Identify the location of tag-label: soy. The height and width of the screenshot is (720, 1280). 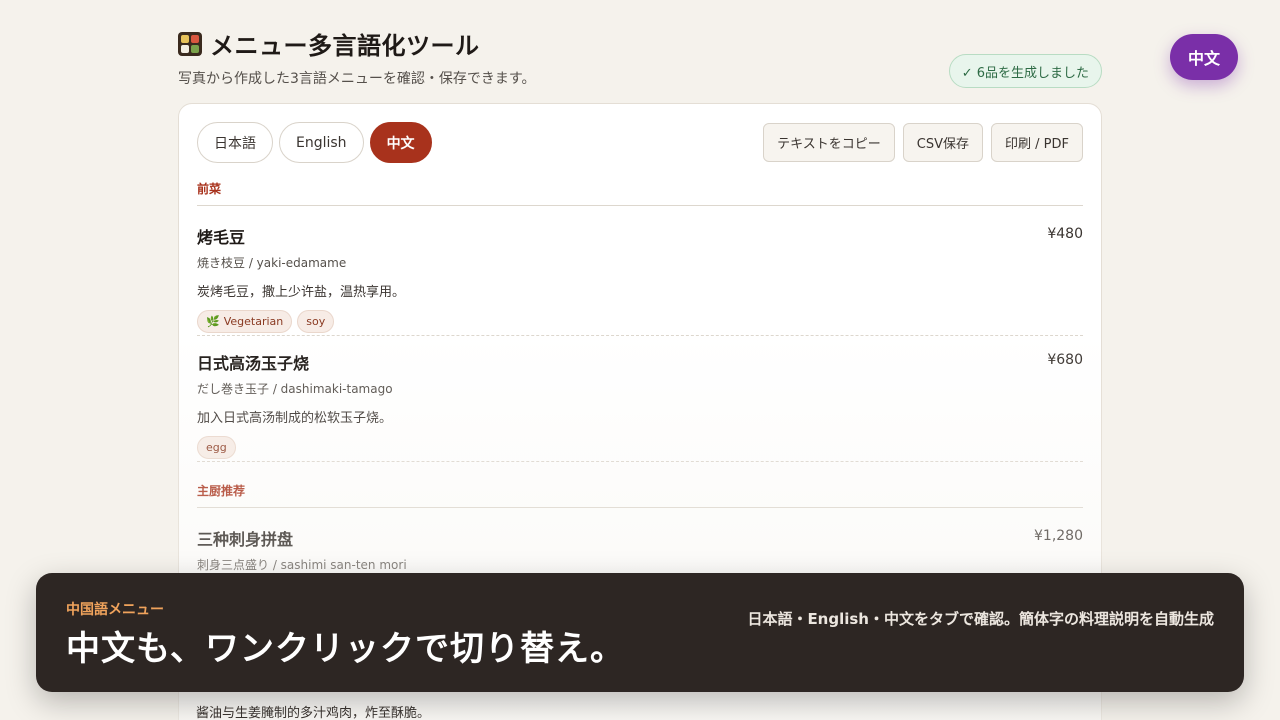
(316, 321).